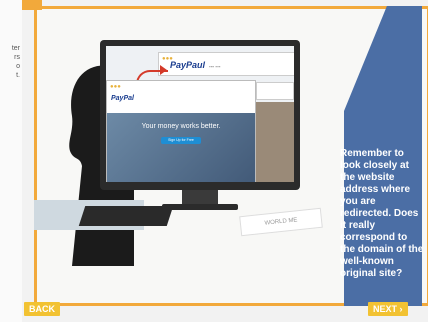  Describe the element at coordinates (275, 91) in the screenshot. I see `background-window` at that location.